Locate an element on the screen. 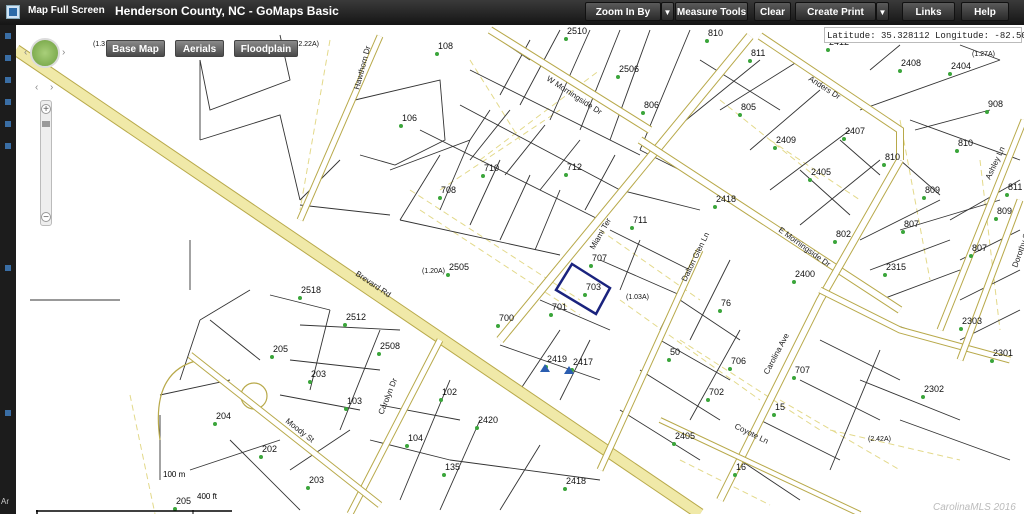 This screenshot has height=514, width=1024. zoom-out-button: − is located at coordinates (46, 217).